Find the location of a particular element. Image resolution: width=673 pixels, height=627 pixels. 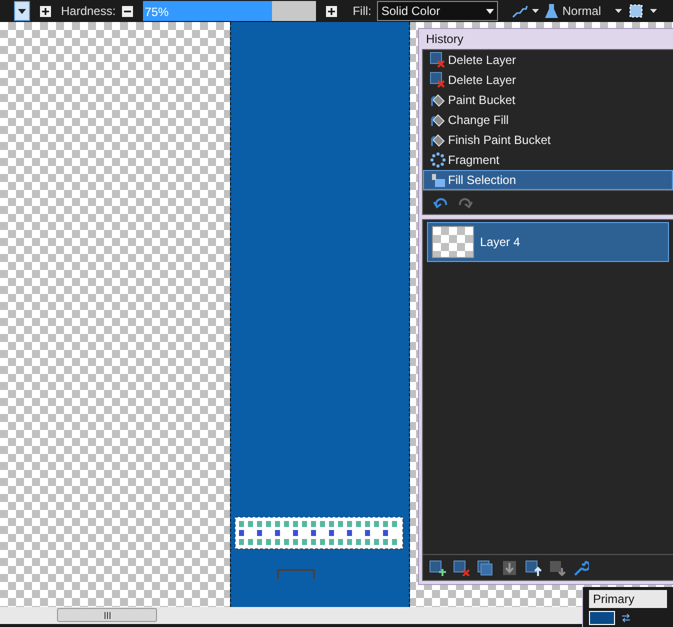

dropdown-button is located at coordinates (22, 11).